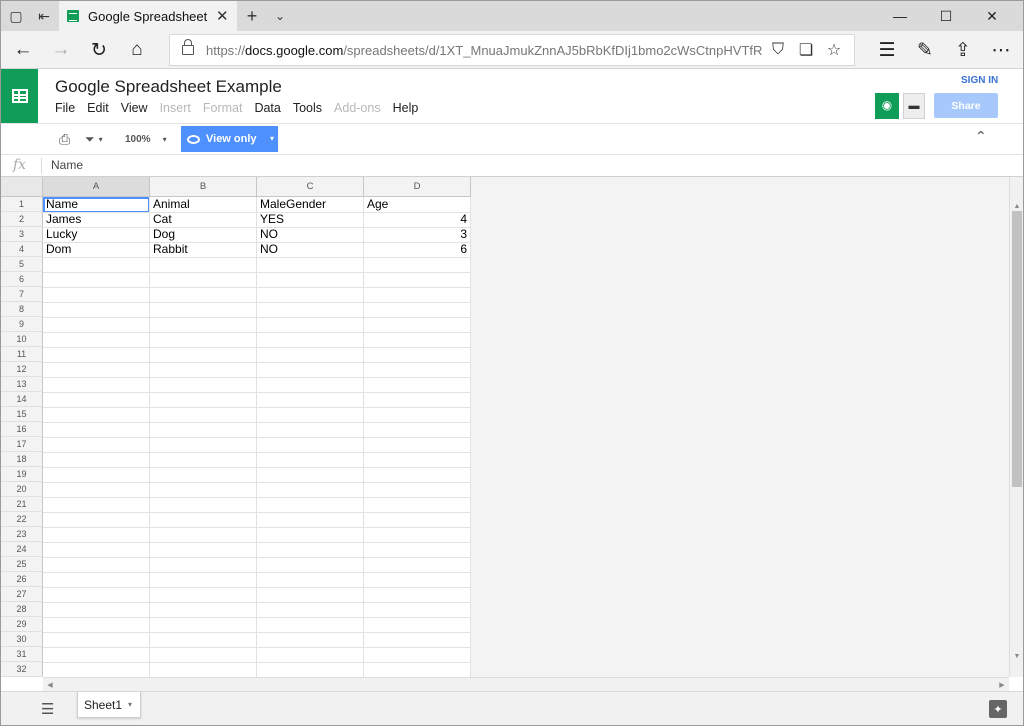  I want to click on cell-c1: MaleGender, so click(310, 204).